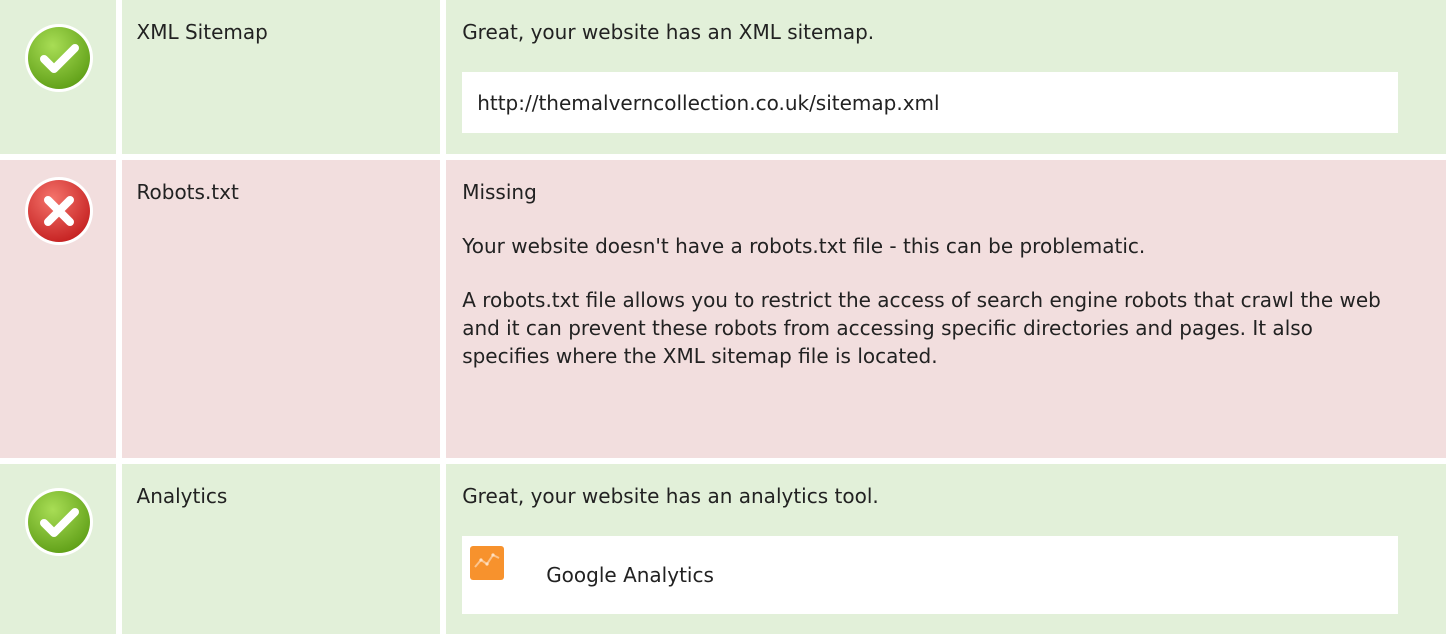 The image size is (1446, 634). Describe the element at coordinates (187, 192) in the screenshot. I see `check-name: Robots.txt` at that location.